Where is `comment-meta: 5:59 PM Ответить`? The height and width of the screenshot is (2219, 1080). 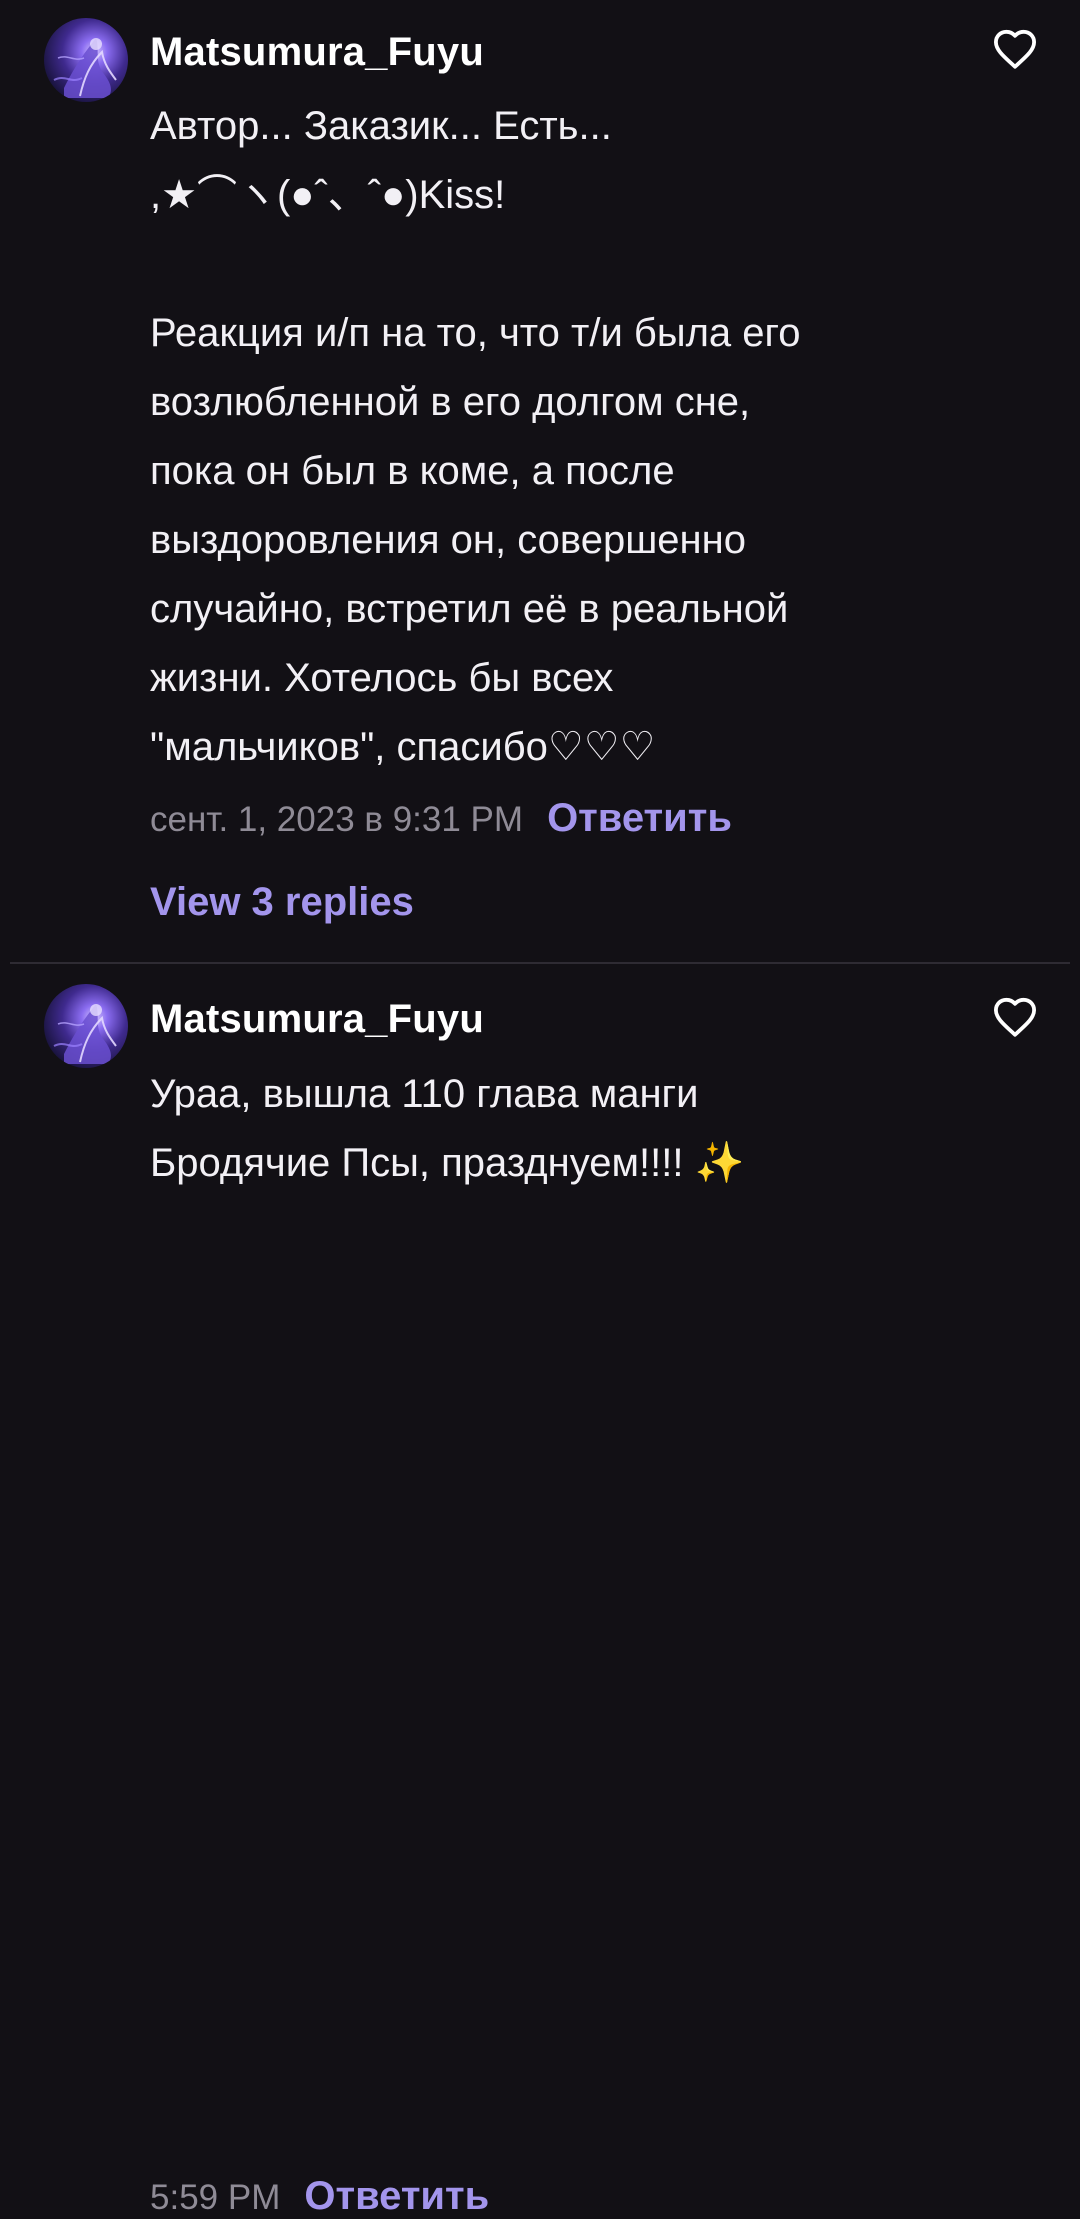 comment-meta: 5:59 PM Ответить is located at coordinates (319, 2196).